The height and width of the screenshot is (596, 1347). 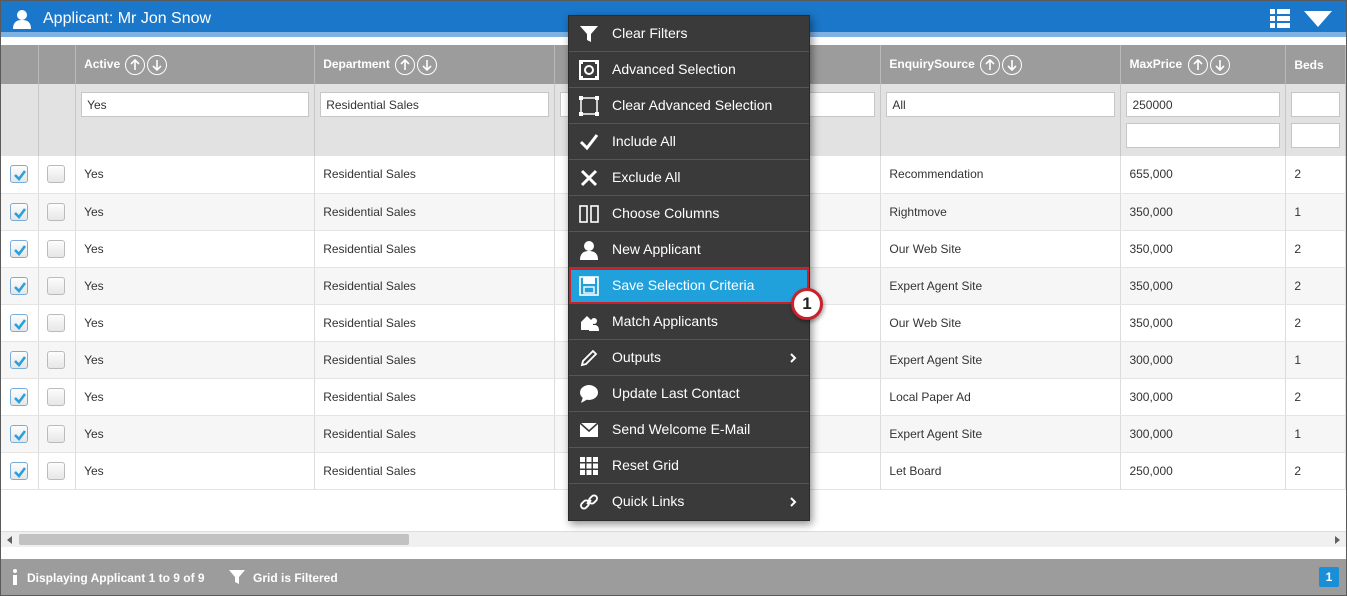 What do you see at coordinates (689, 466) in the screenshot?
I see `menu-item-reset-grid: Reset Grid` at bounding box center [689, 466].